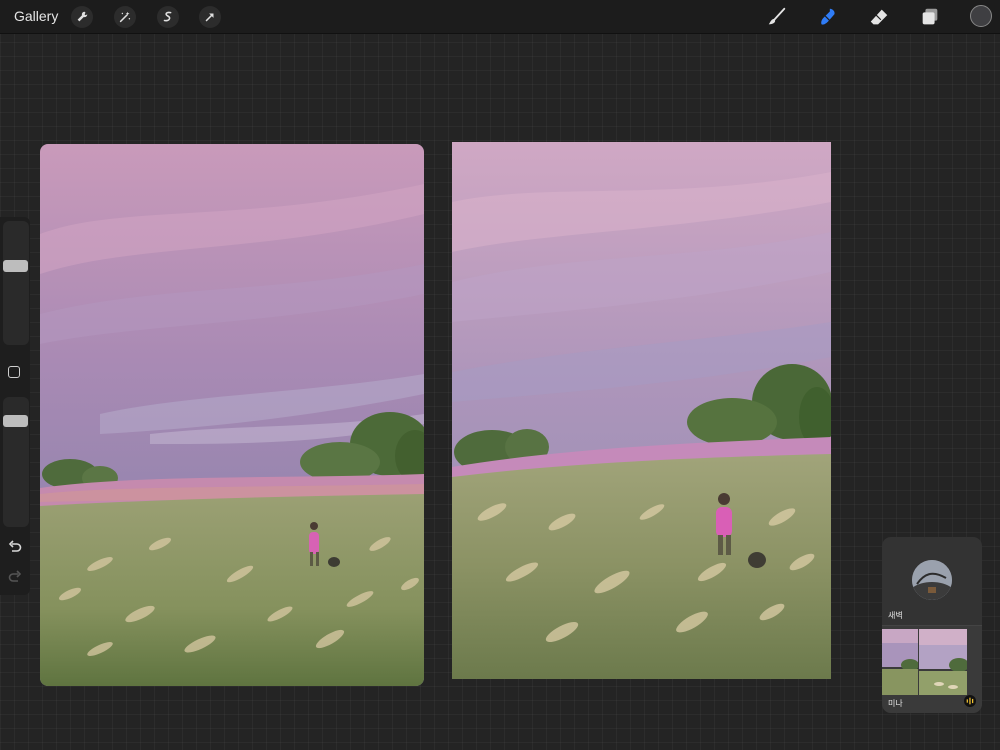  Describe the element at coordinates (82, 17) in the screenshot. I see `wrench-icon` at that location.